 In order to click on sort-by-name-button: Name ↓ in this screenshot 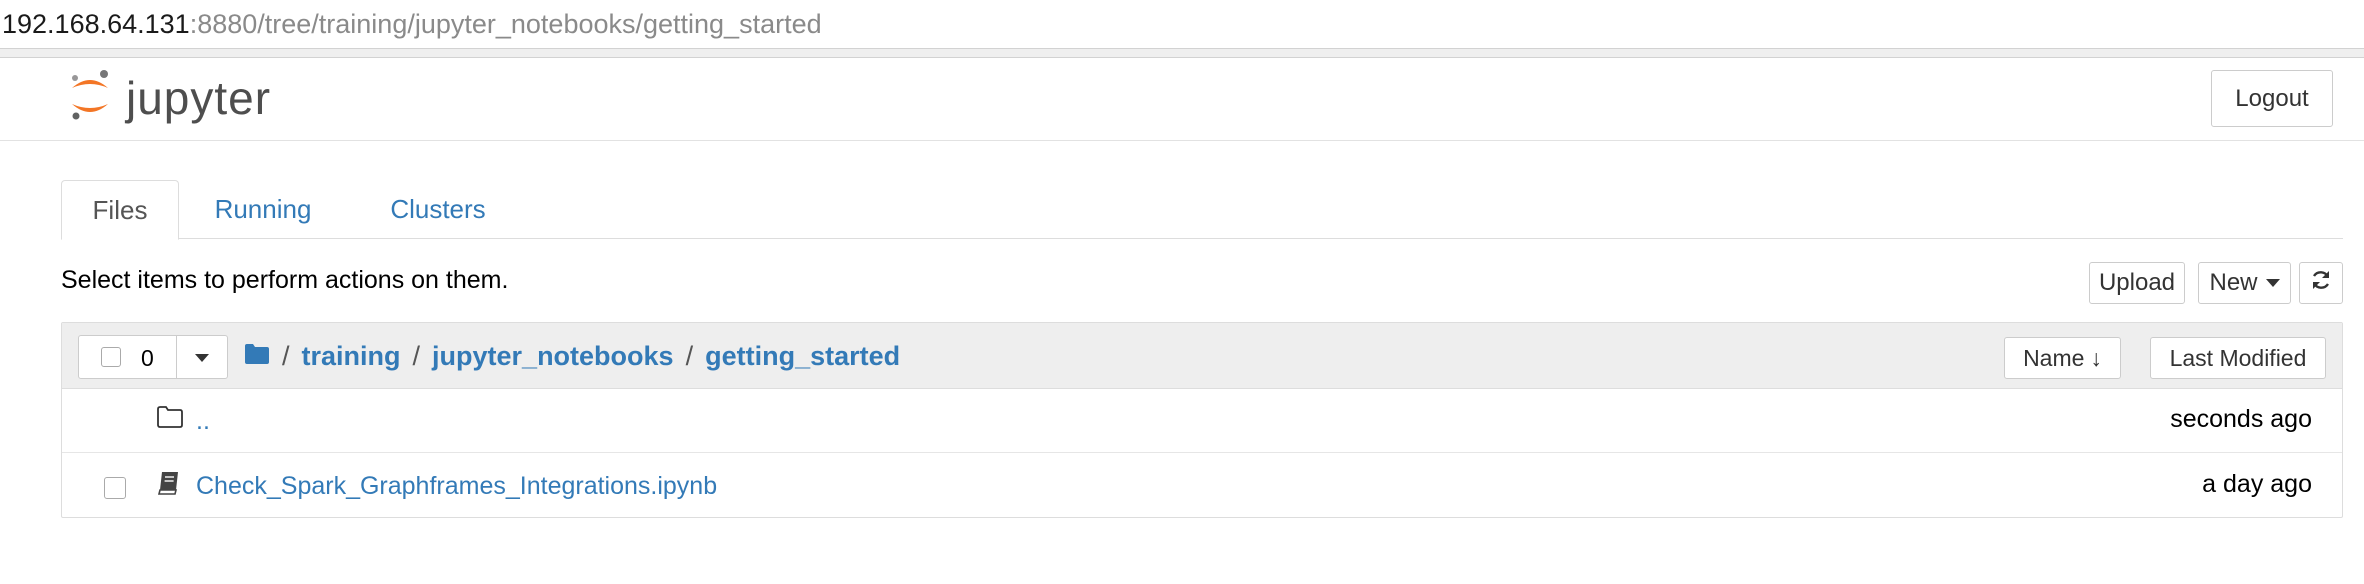, I will do `click(2062, 358)`.